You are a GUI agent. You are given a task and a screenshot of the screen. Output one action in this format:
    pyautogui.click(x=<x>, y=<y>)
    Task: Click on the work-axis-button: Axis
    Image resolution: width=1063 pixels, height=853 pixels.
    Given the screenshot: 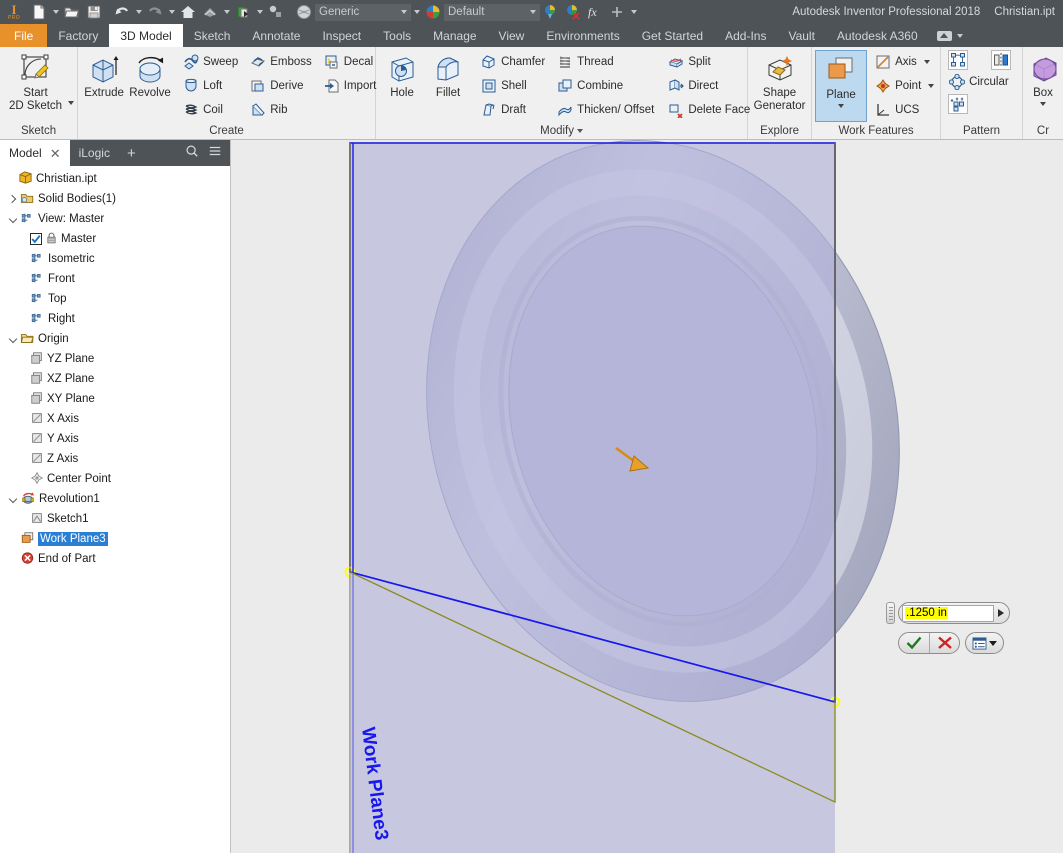 What is the action you would take?
    pyautogui.click(x=904, y=62)
    